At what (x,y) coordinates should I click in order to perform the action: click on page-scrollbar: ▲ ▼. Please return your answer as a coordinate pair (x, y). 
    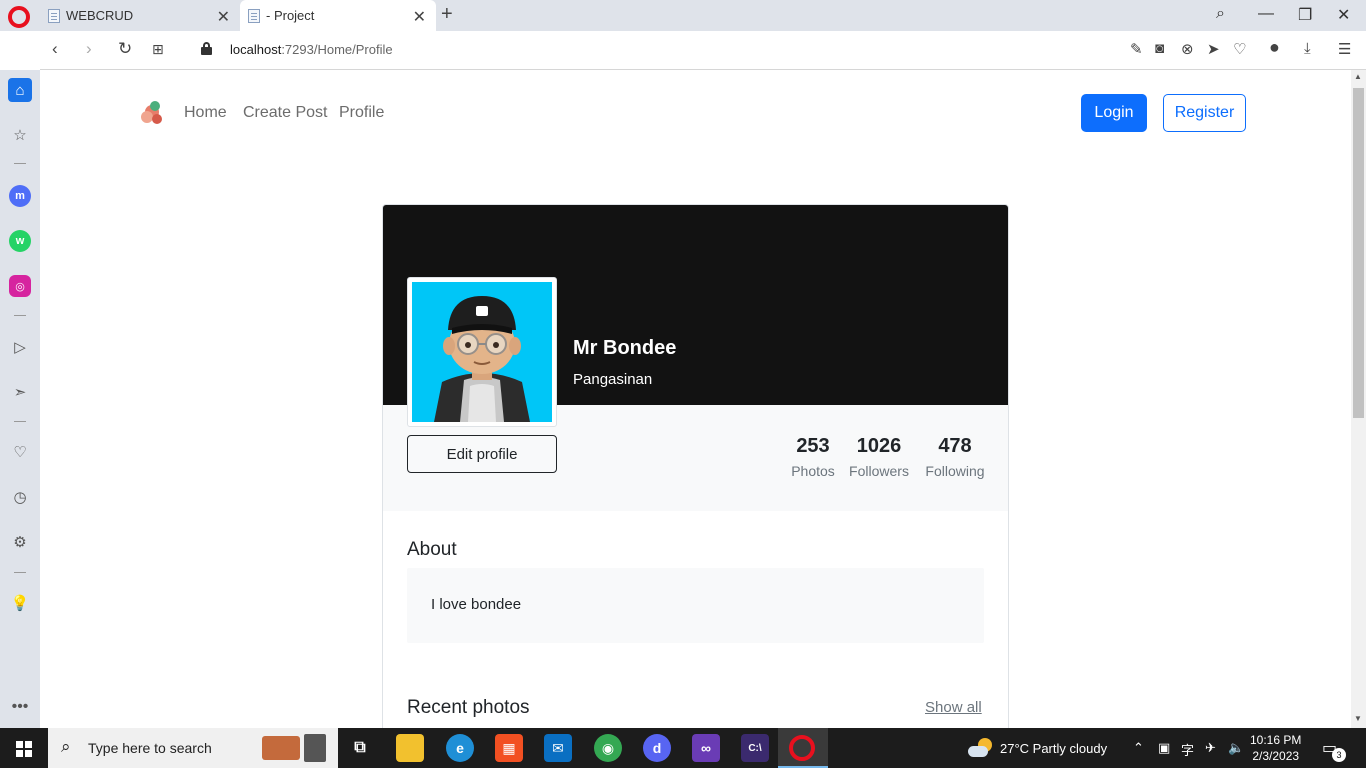
    Looking at the image, I should click on (1358, 399).